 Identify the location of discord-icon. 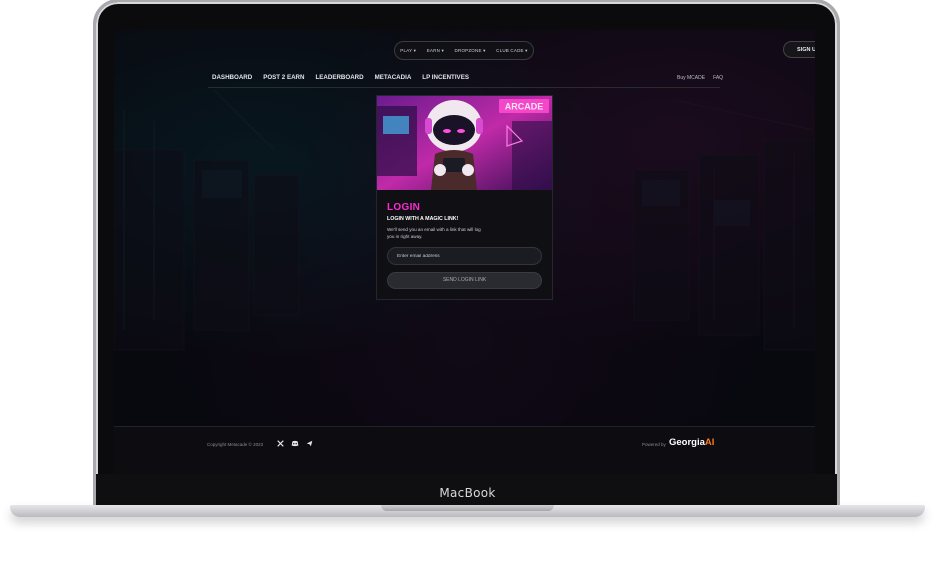
(295, 443).